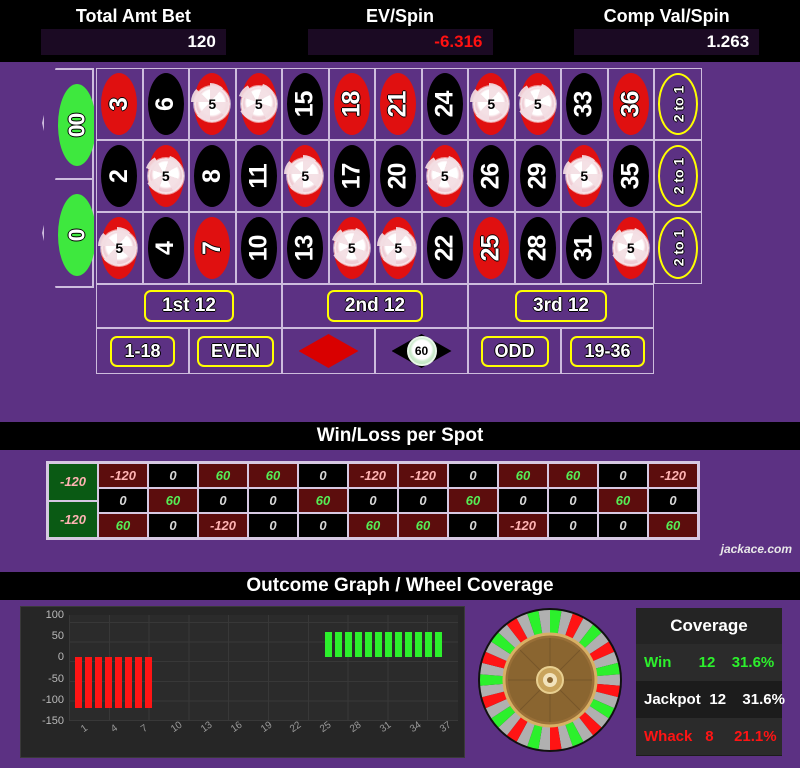 The image size is (800, 768). I want to click on number-label: 22, so click(444, 248).